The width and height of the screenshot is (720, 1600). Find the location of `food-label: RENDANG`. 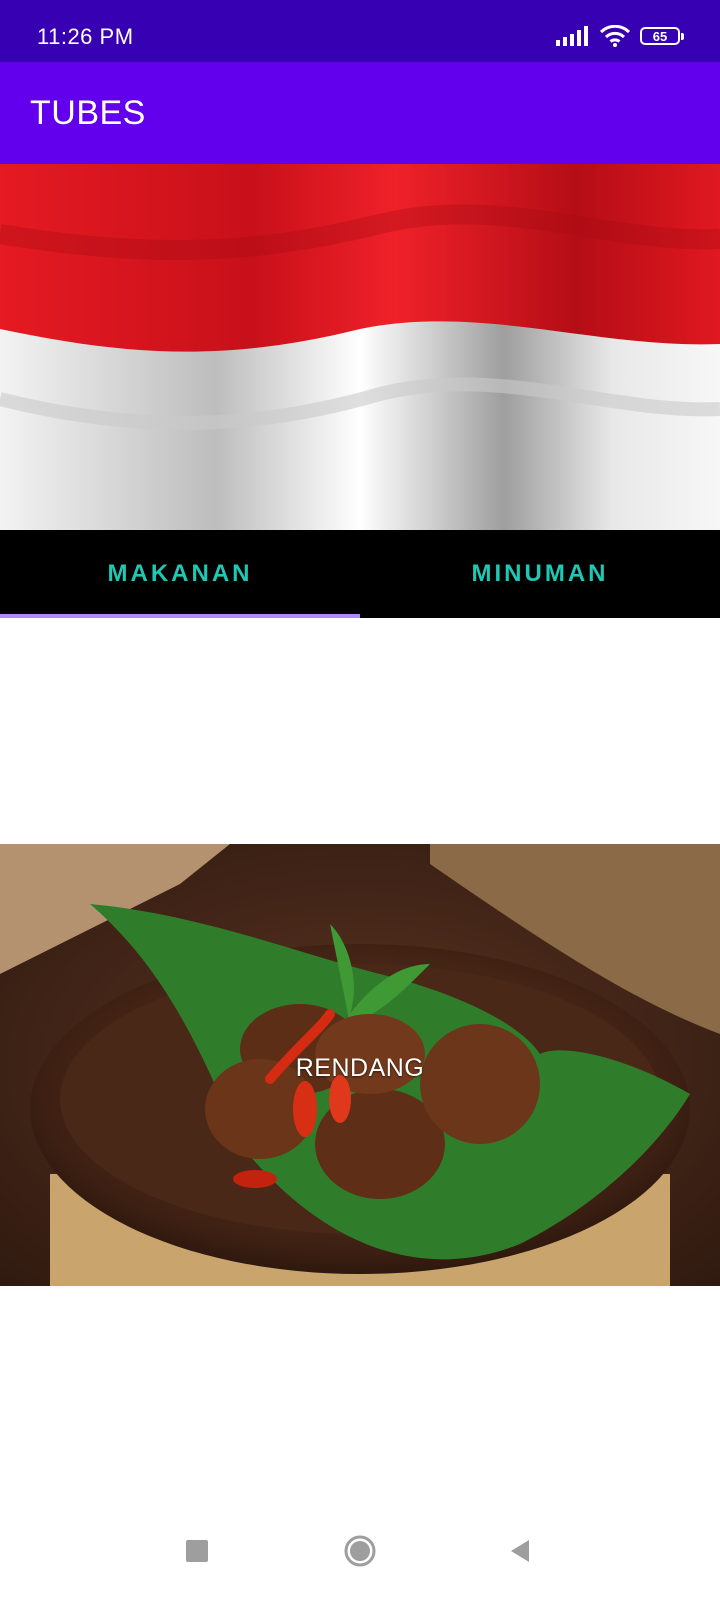

food-label: RENDANG is located at coordinates (360, 1068).